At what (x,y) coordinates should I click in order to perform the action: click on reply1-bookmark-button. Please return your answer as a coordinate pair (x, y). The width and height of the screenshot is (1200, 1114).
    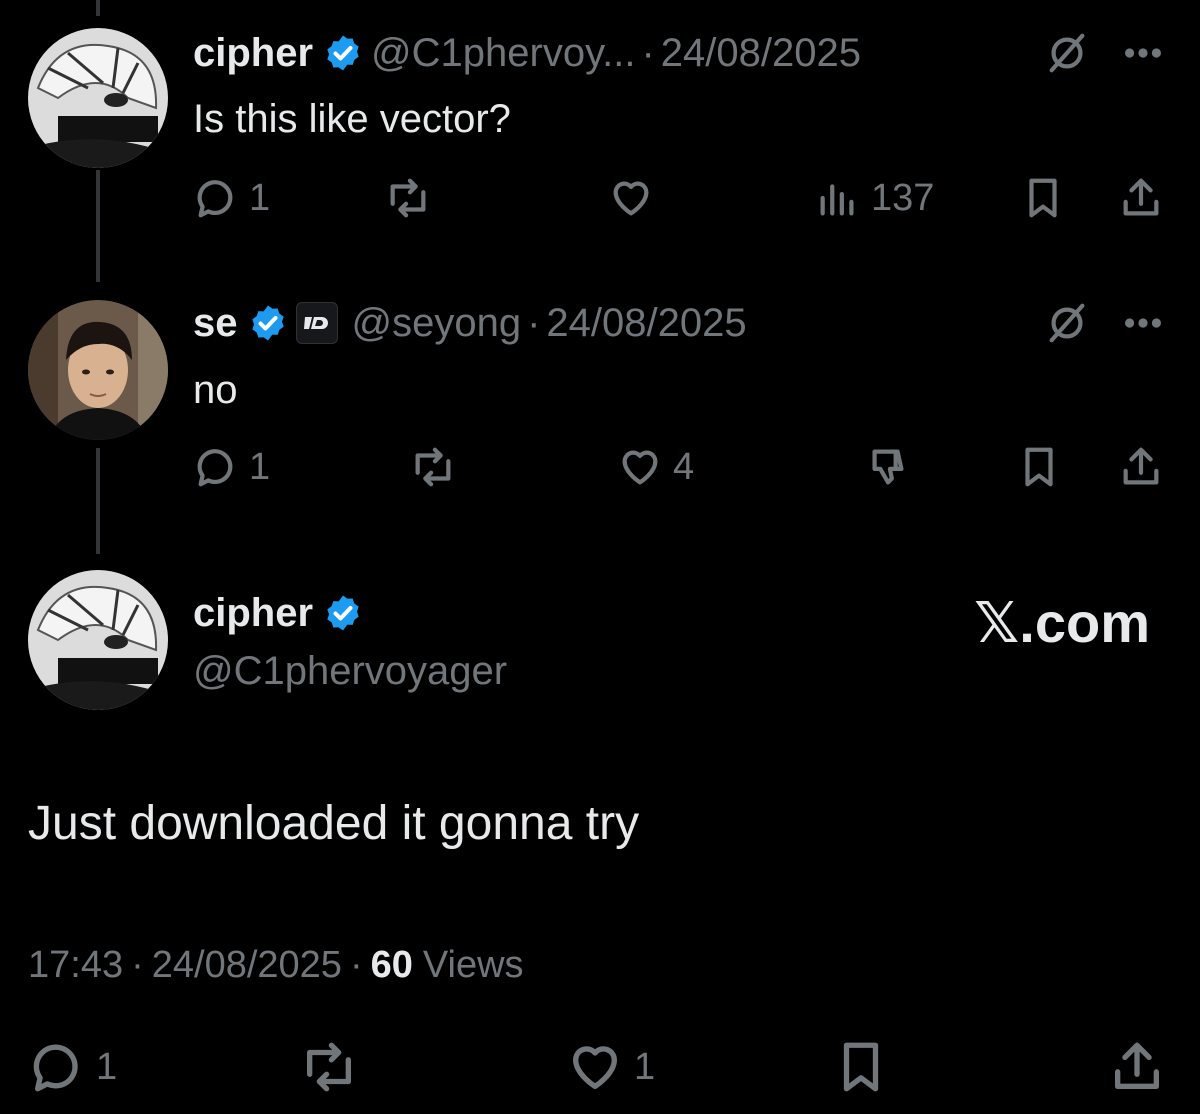
    Looking at the image, I should click on (1043, 200).